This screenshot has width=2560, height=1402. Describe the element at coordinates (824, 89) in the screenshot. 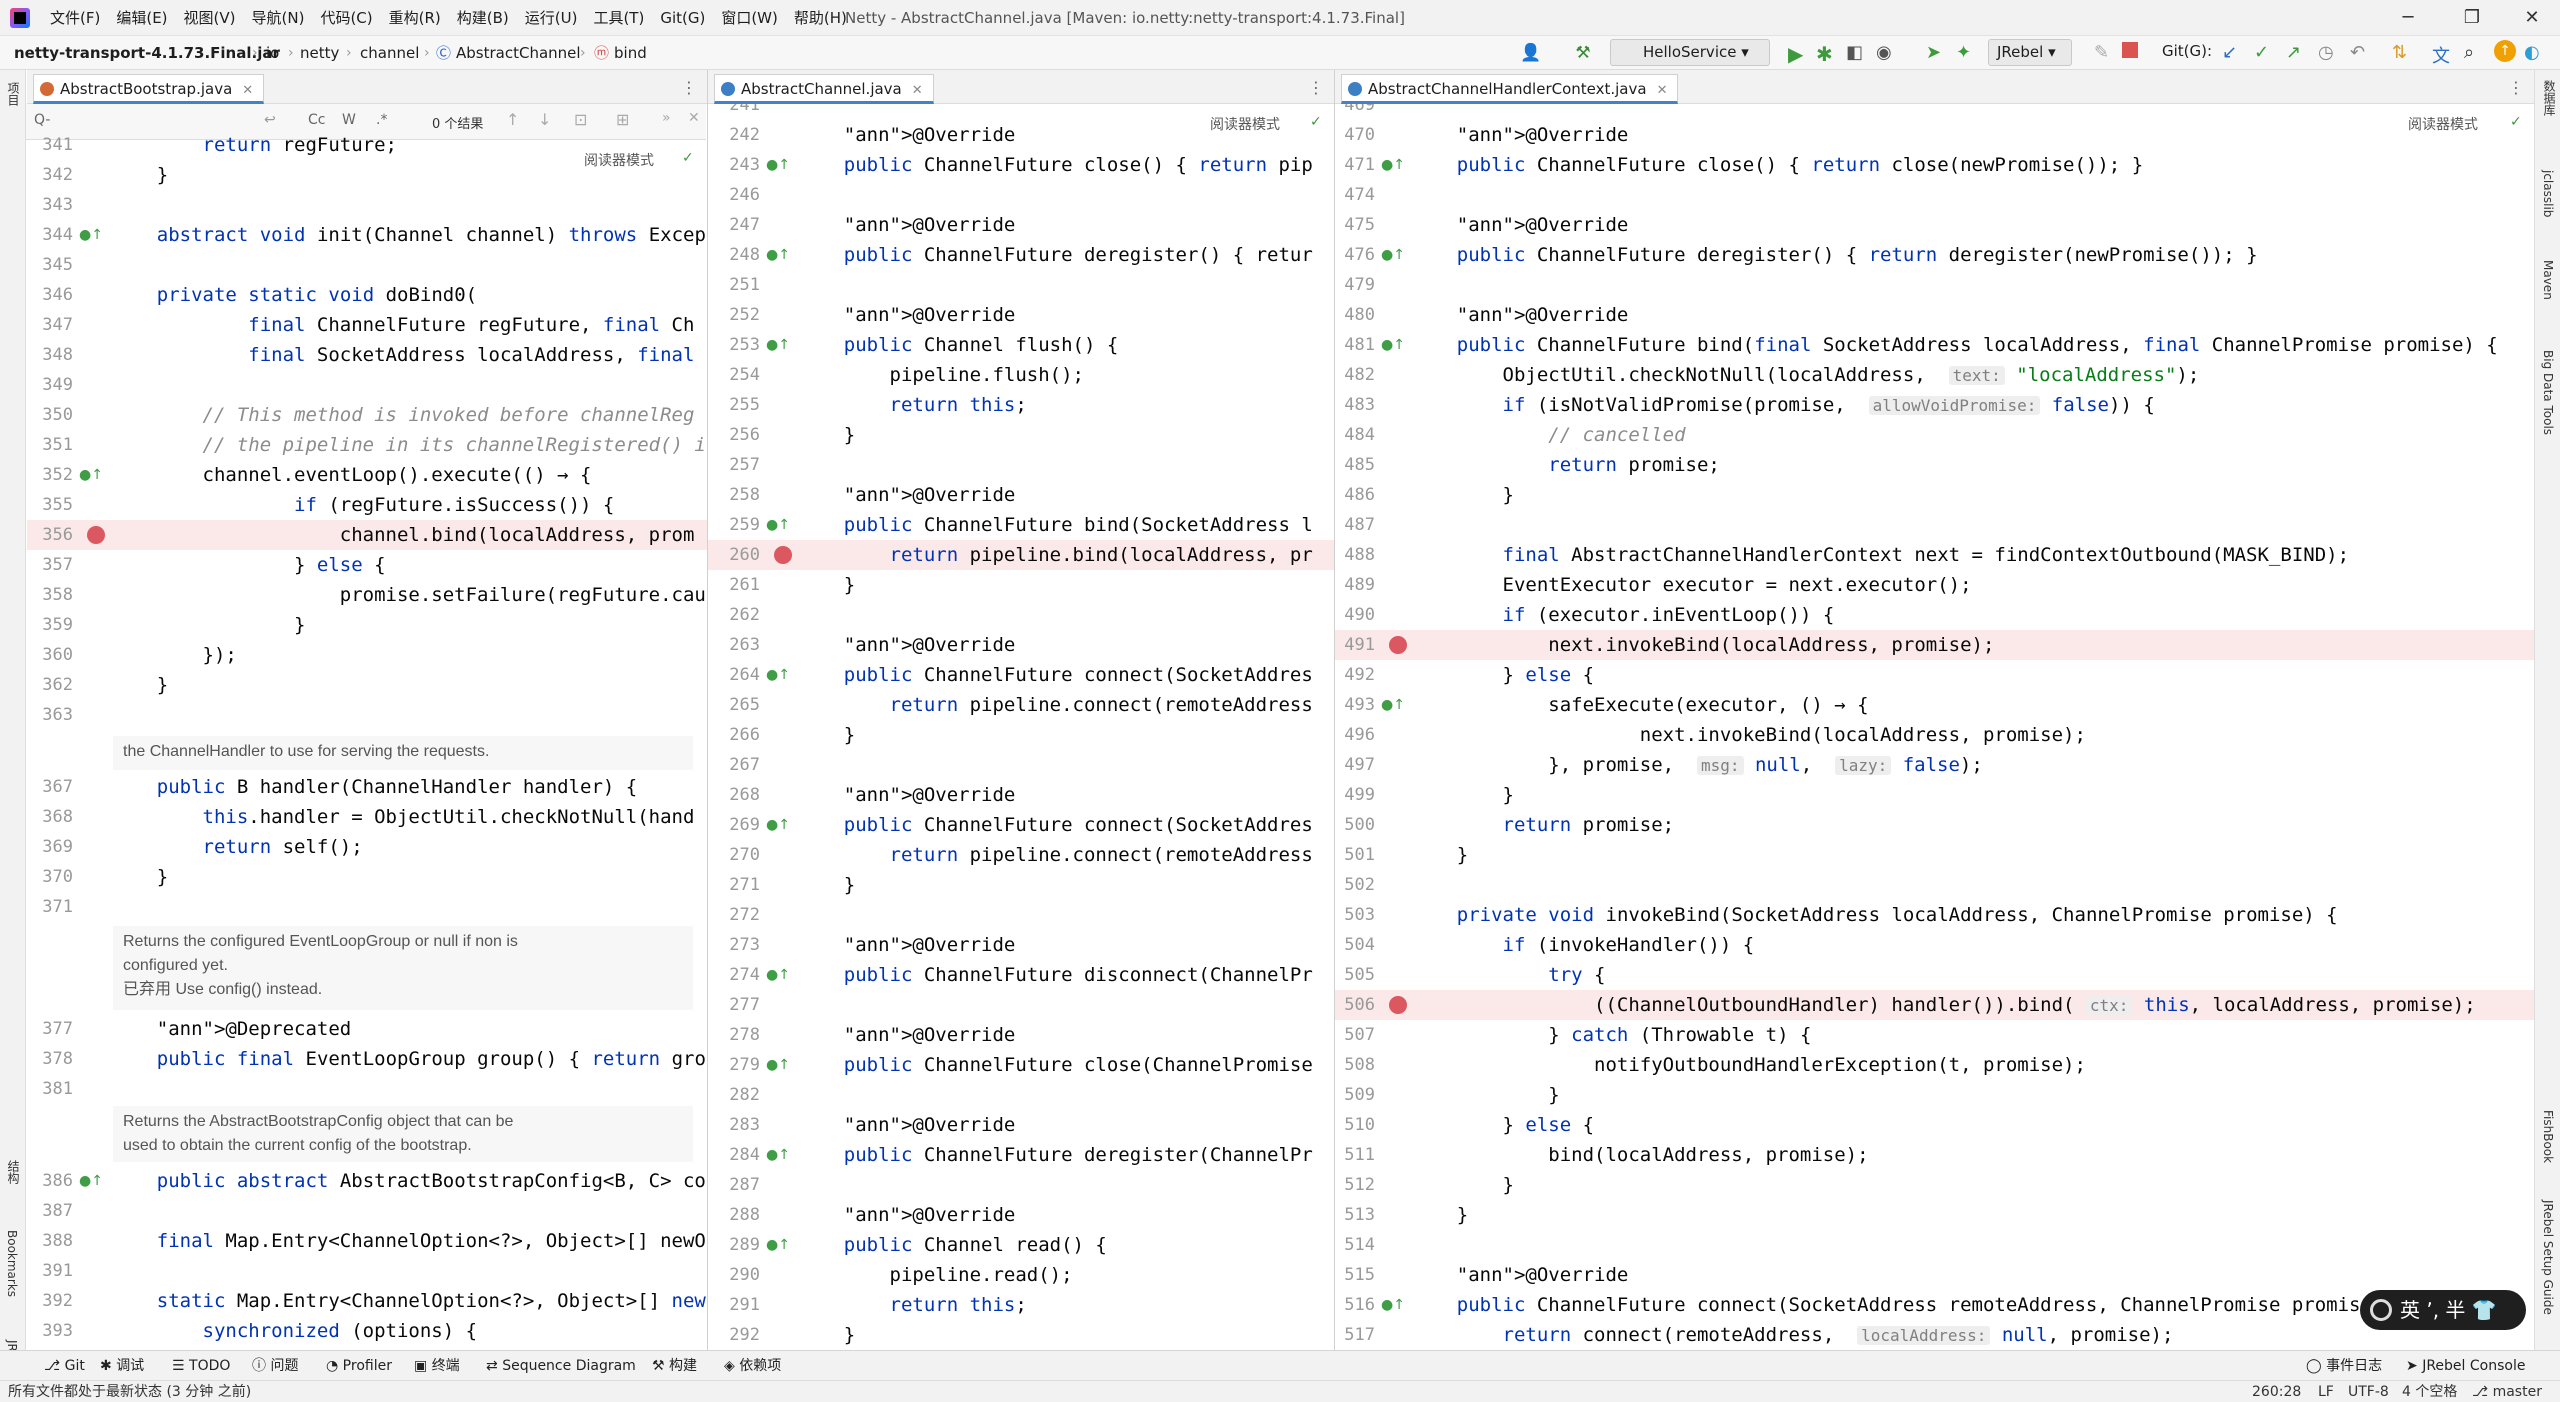

I see `tab-abstract-channel: AbstractChannel.java ✕` at that location.